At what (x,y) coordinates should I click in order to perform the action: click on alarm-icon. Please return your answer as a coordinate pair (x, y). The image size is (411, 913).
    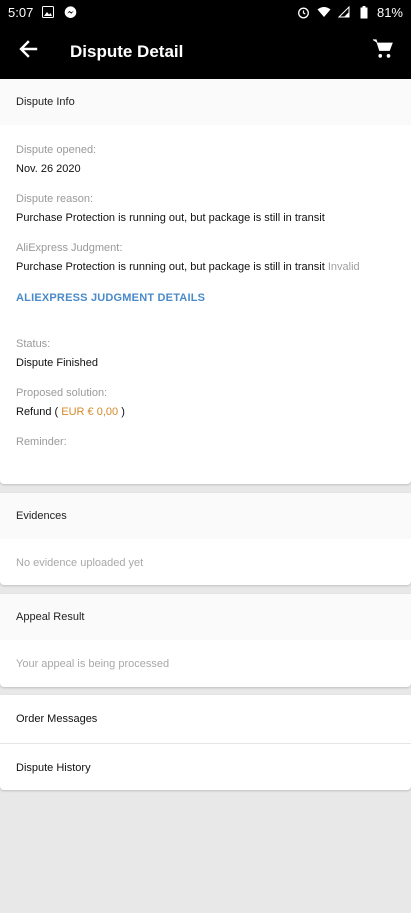
    Looking at the image, I should click on (304, 12).